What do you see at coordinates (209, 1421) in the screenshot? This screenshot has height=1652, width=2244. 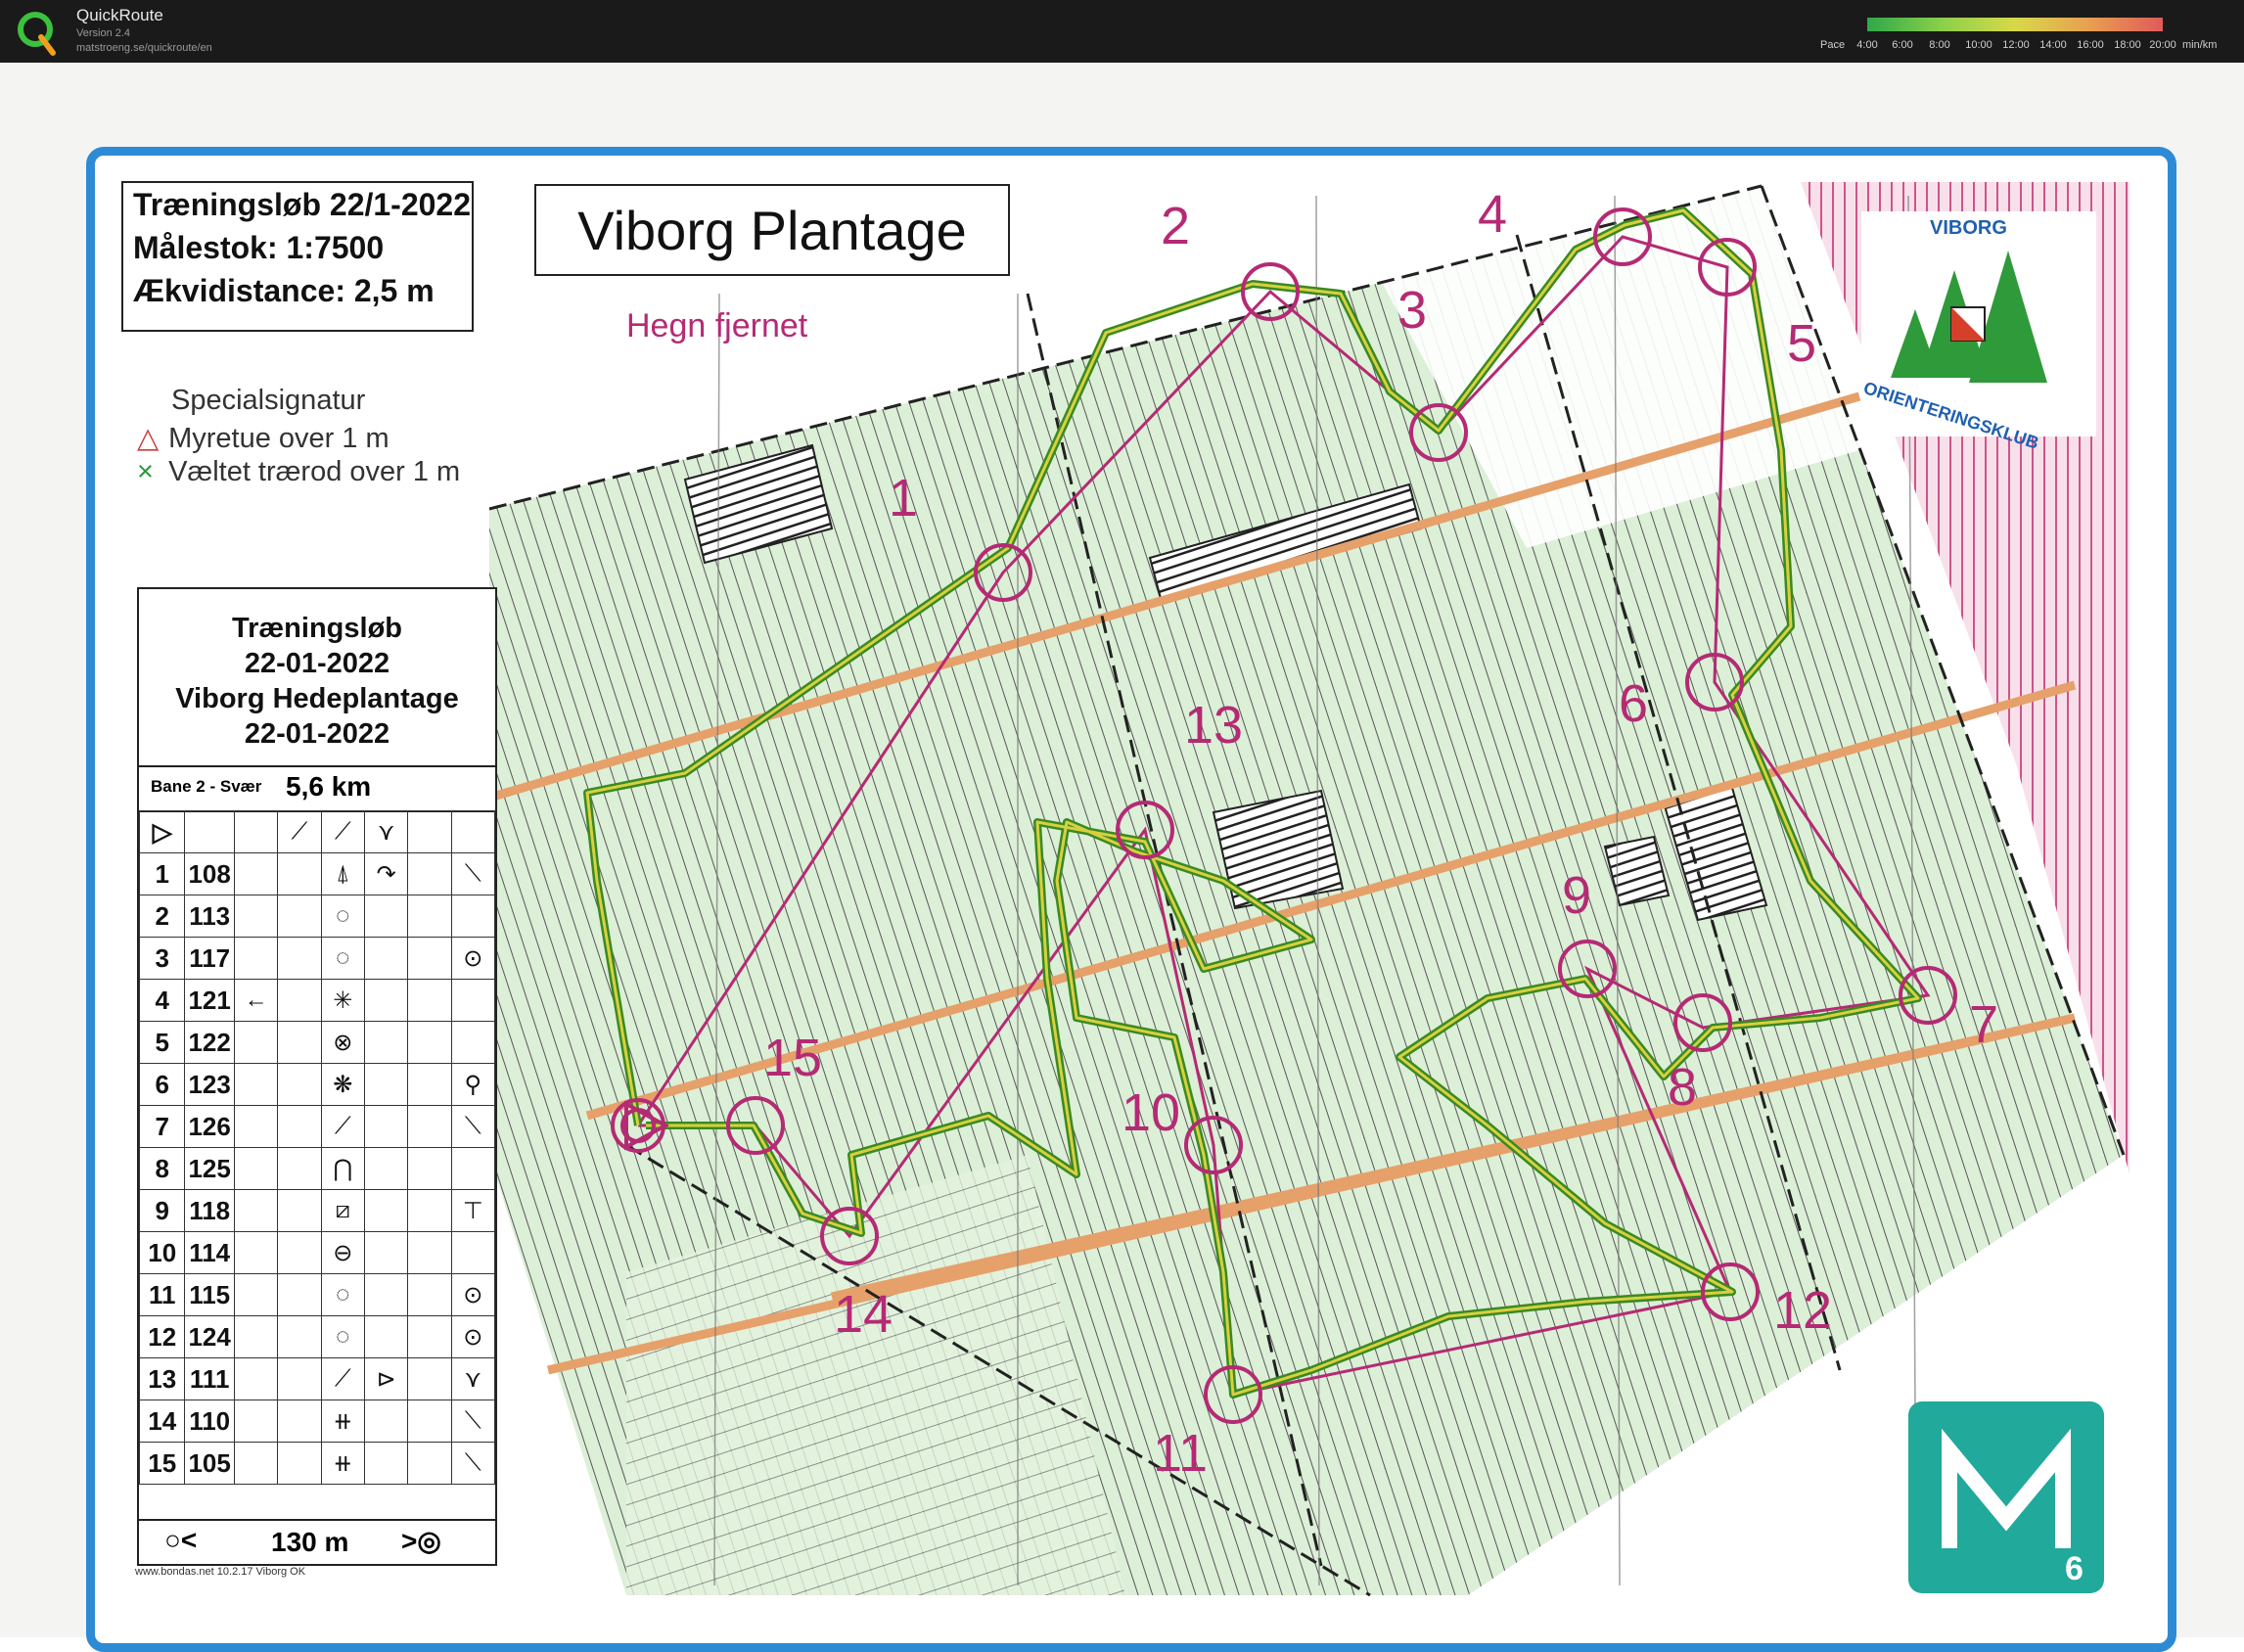 I see `description-cell-code: 110` at bounding box center [209, 1421].